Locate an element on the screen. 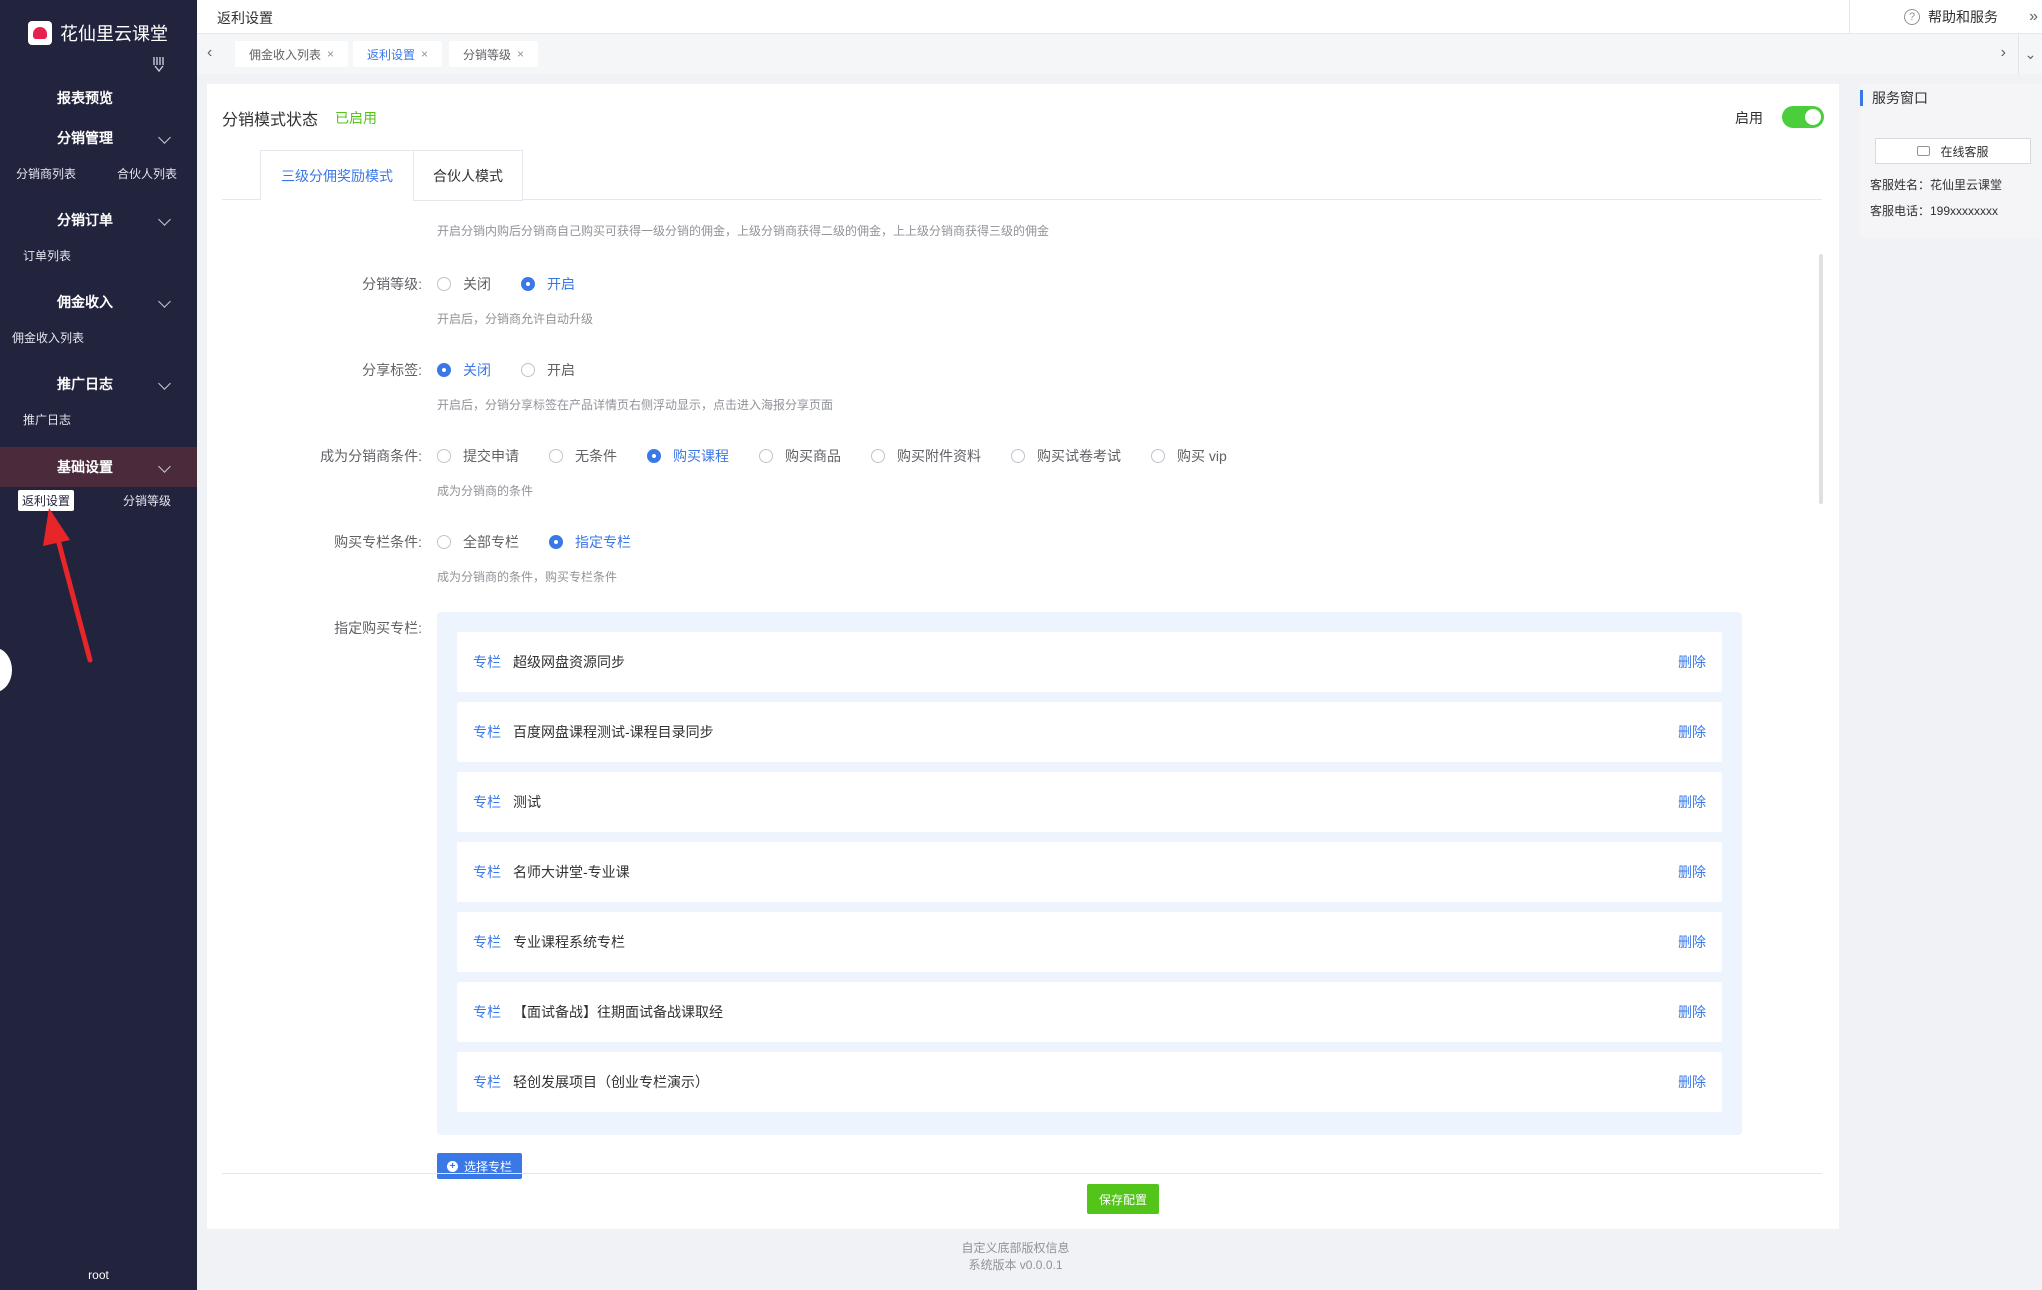 This screenshot has width=2042, height=1290. radio-condition-attachment: 购买附件资料 is located at coordinates (926, 456).